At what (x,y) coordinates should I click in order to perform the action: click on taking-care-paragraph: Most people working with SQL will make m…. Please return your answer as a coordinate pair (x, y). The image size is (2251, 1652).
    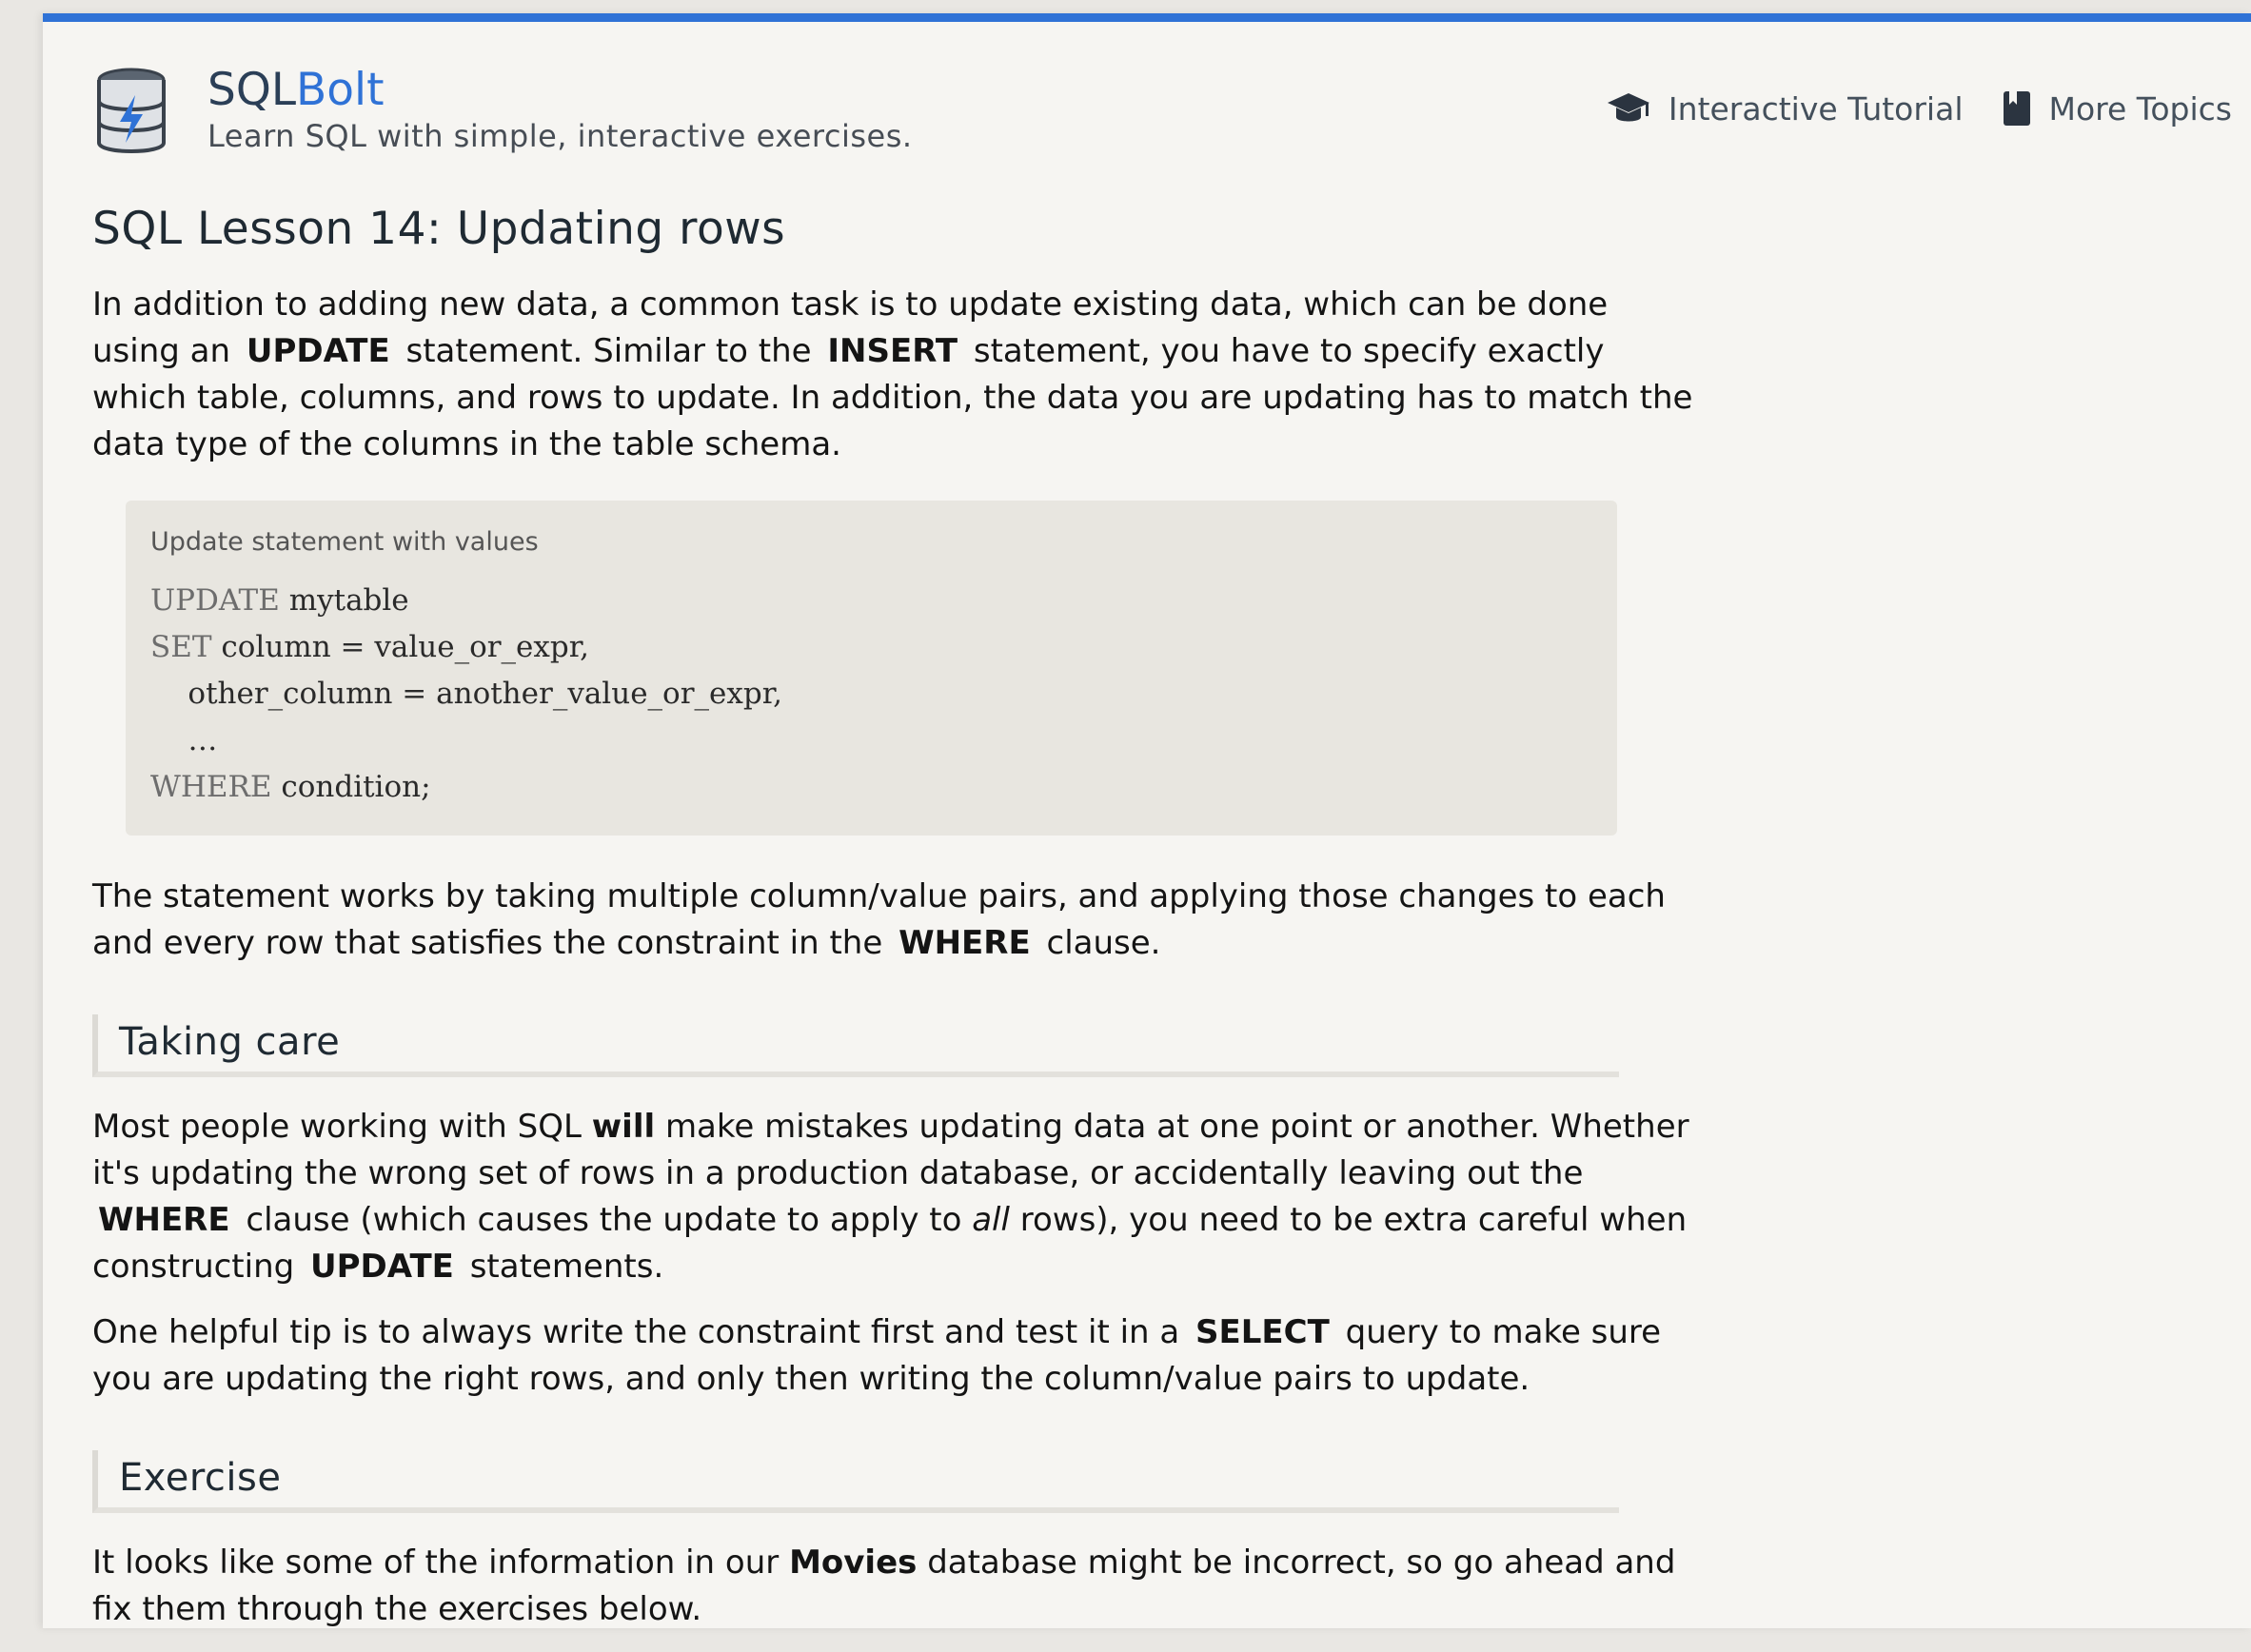
    Looking at the image, I should click on (891, 1197).